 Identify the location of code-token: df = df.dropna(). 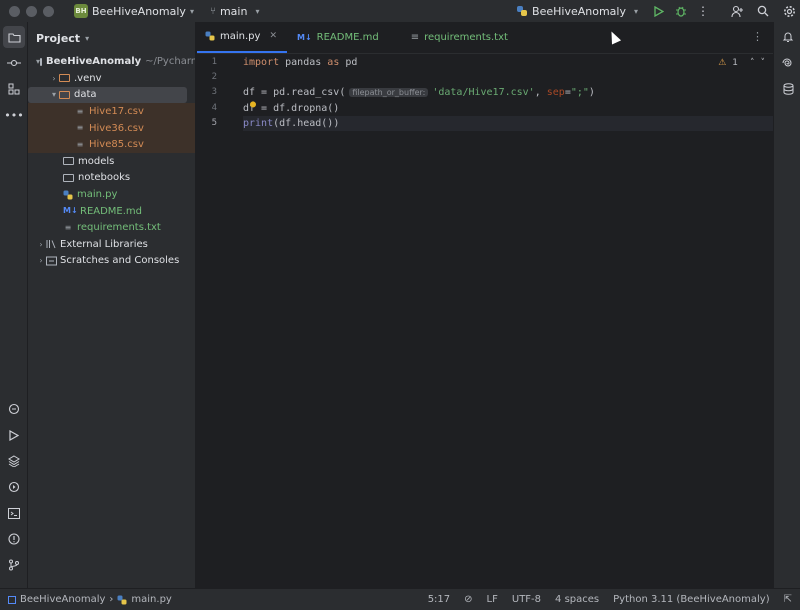
(291, 108).